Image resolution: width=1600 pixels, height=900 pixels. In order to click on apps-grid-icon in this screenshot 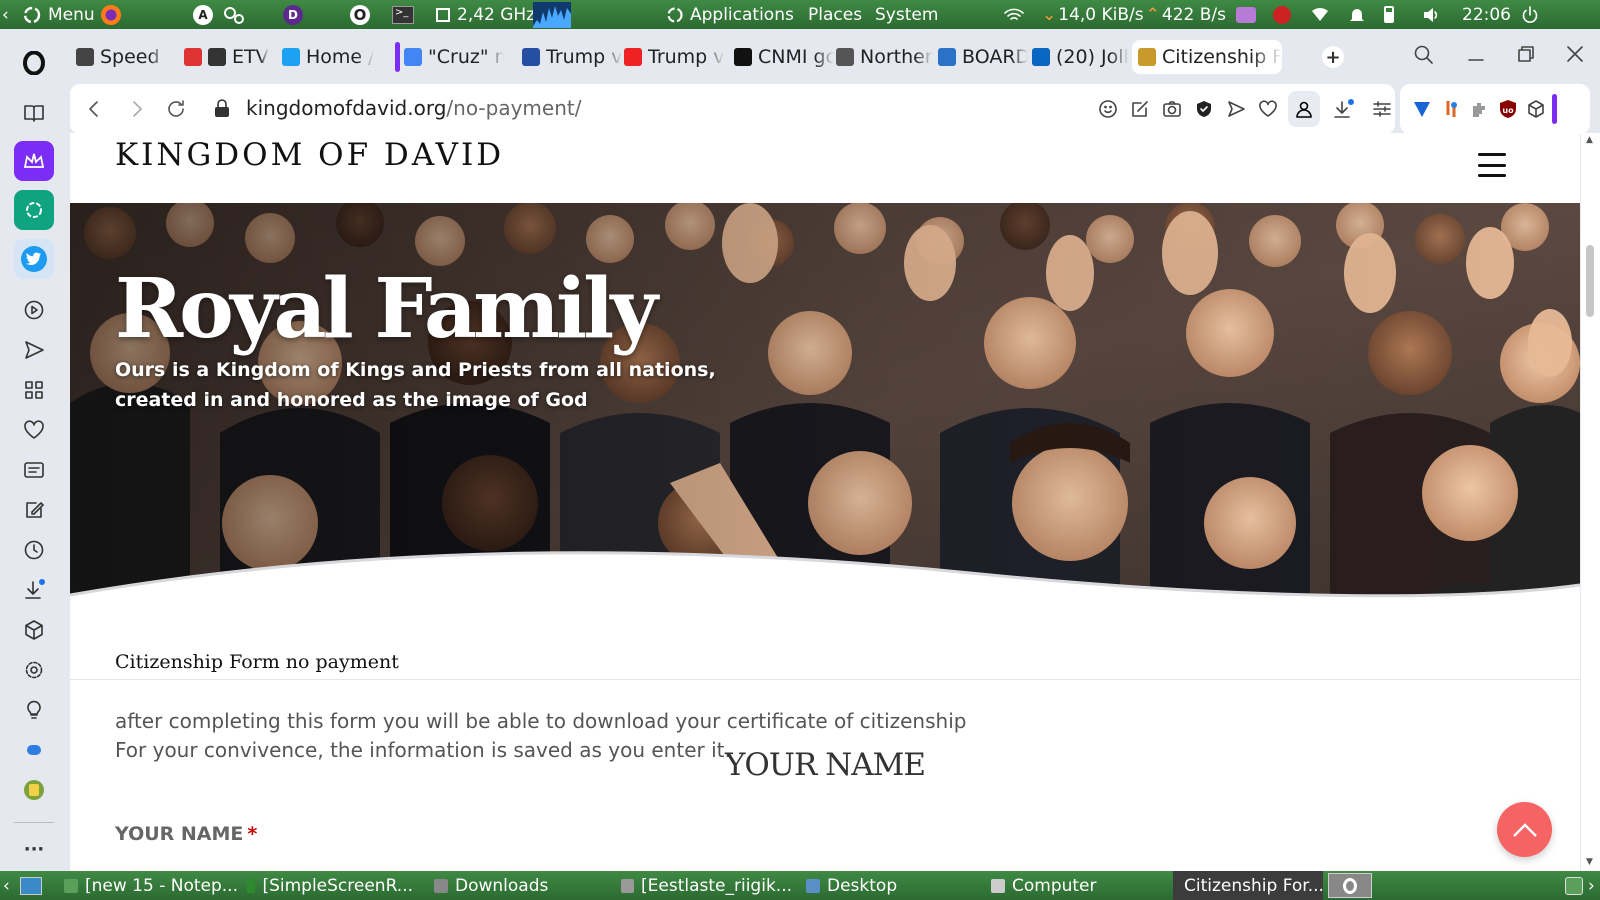, I will do `click(34, 390)`.